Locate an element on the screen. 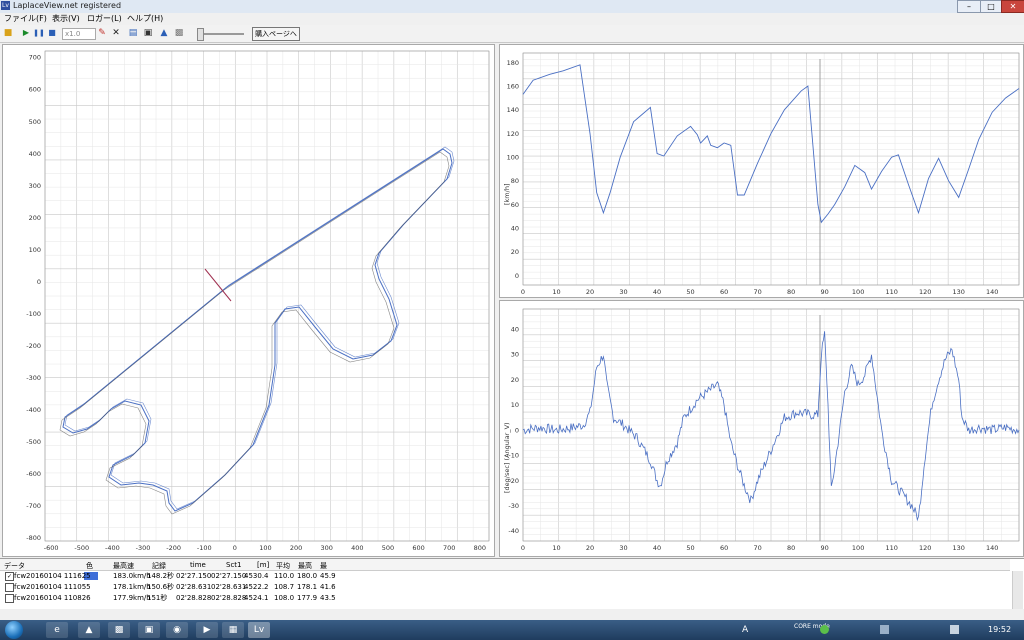 The height and width of the screenshot is (640, 1024). map-x-tick: -300 is located at coordinates (143, 548).